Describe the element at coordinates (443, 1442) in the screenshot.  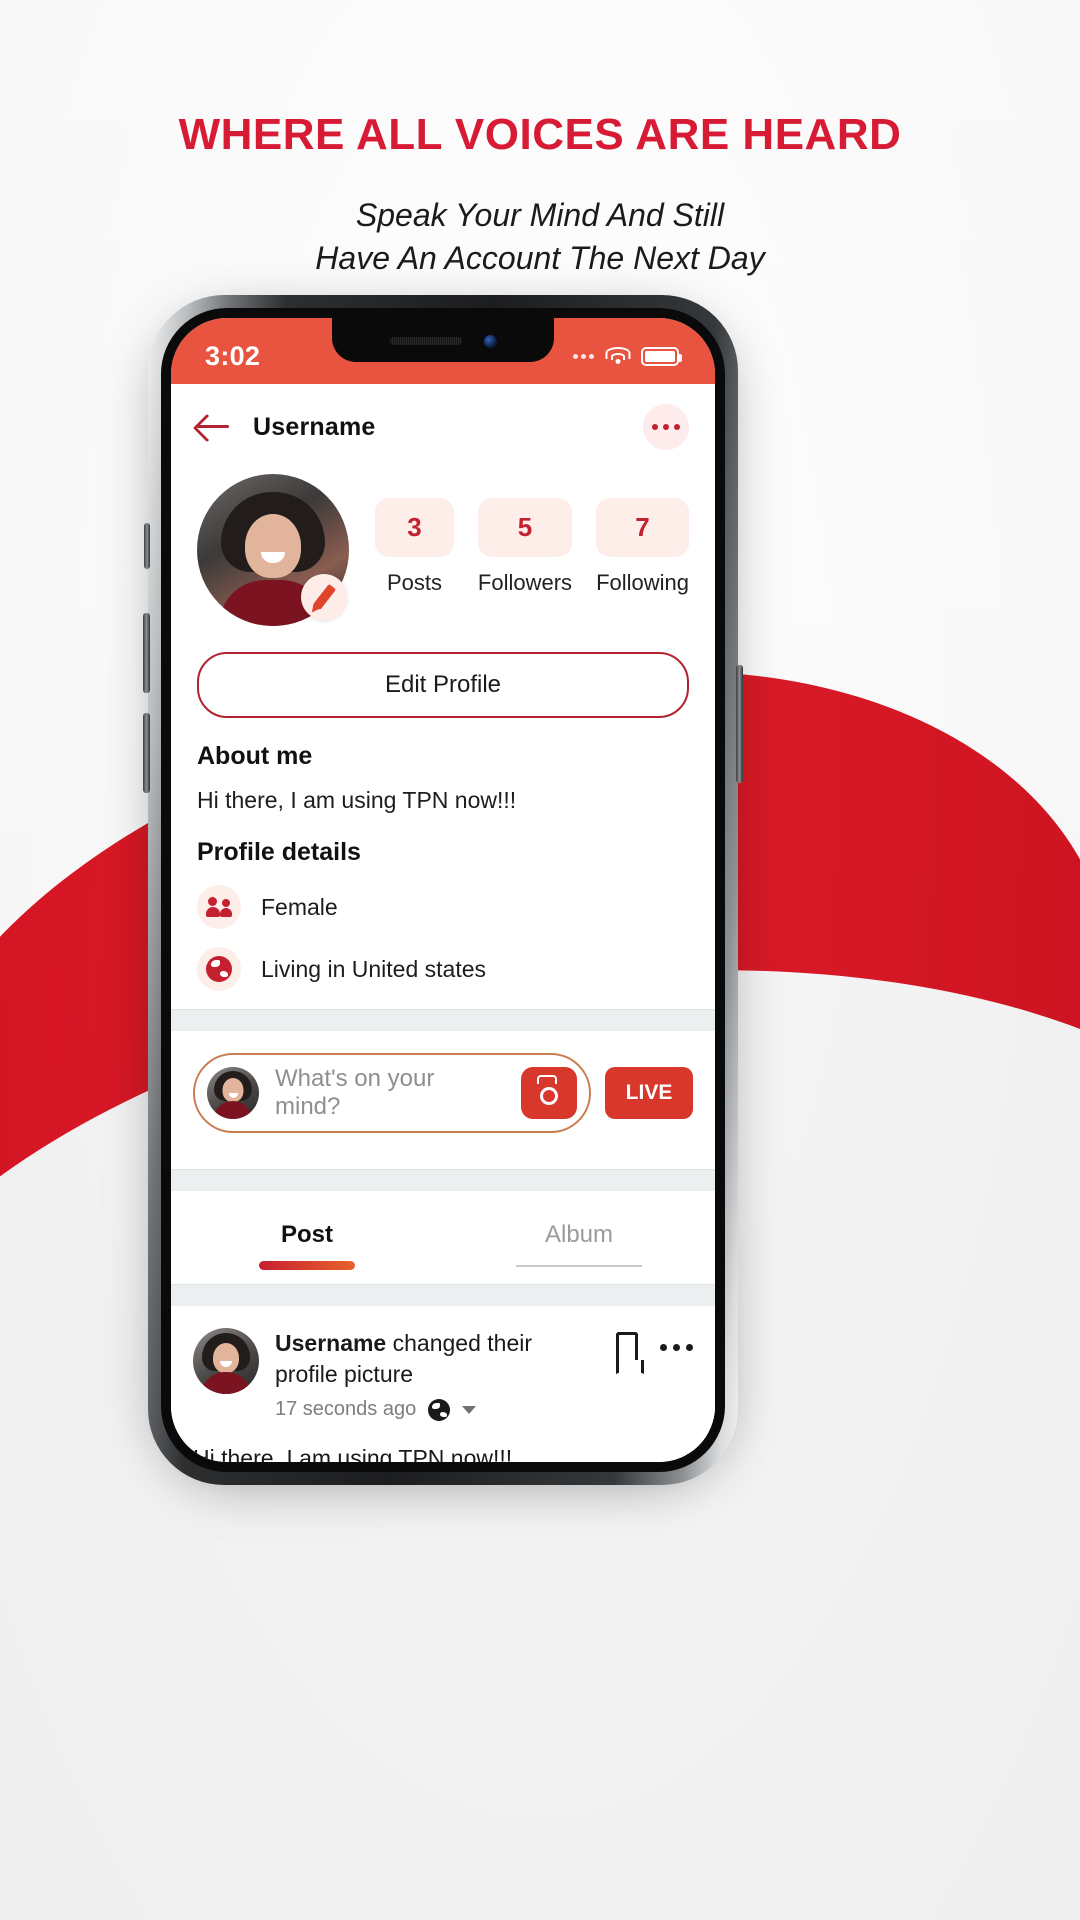
I see `home-indicator` at that location.